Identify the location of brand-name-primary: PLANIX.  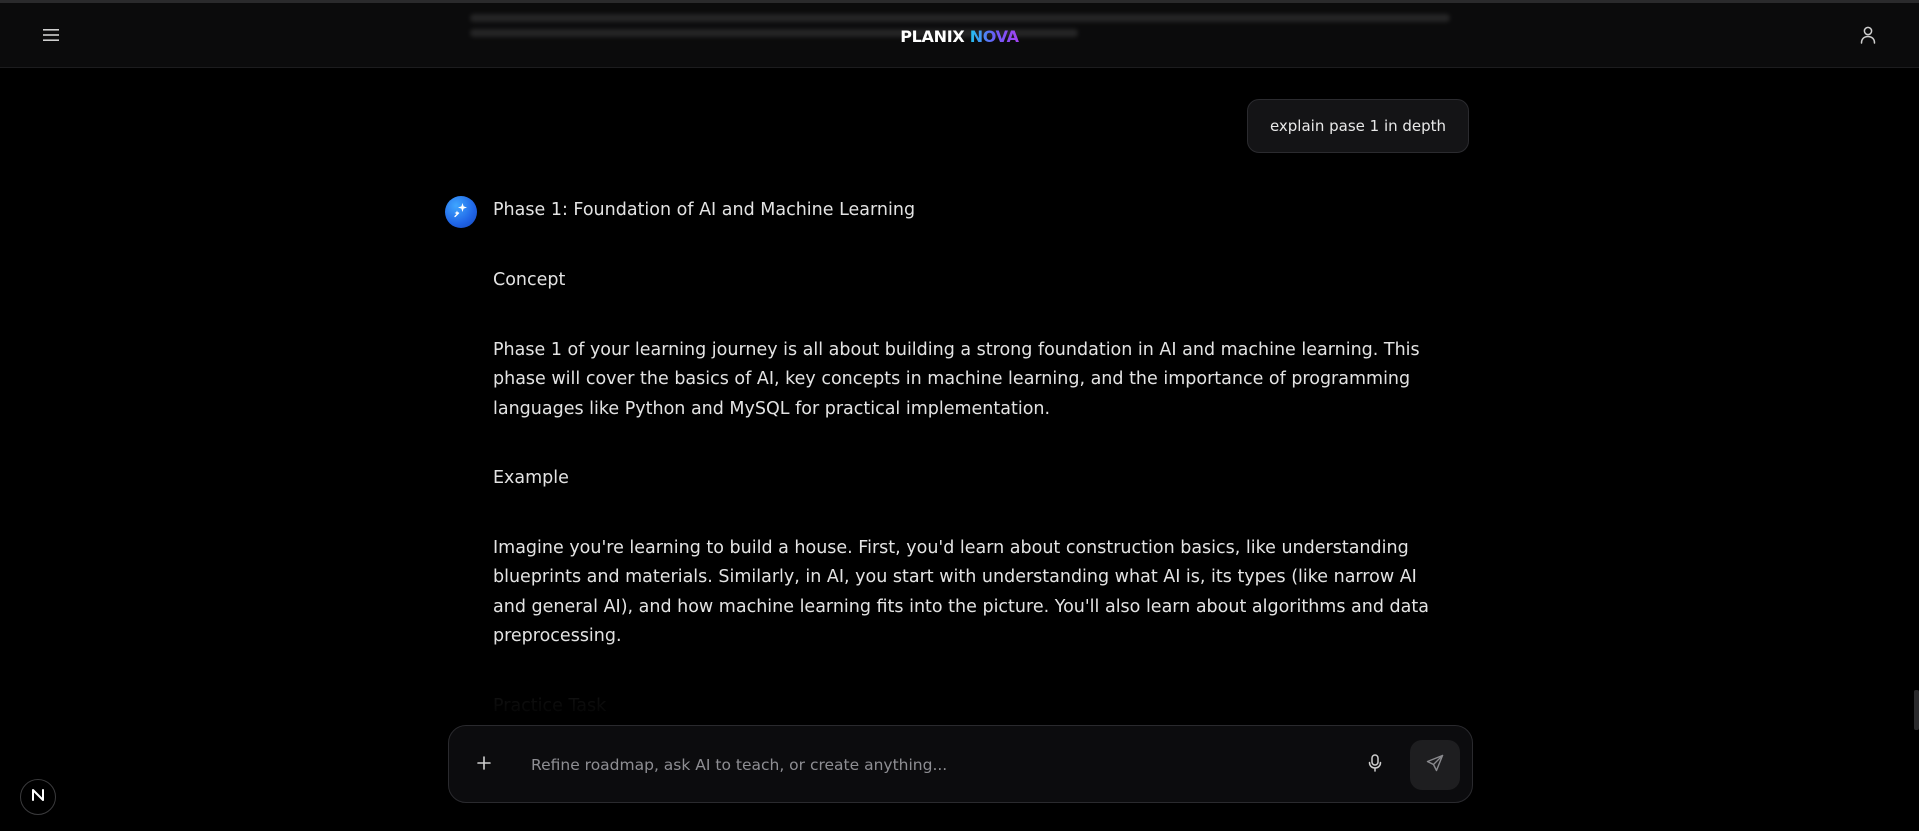
(935, 36).